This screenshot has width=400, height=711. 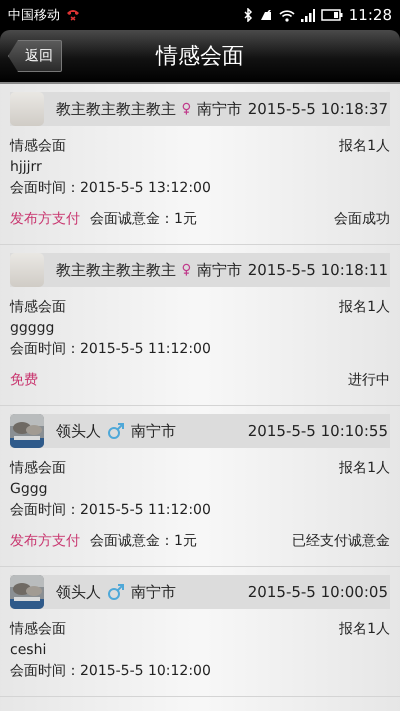 I want to click on meeting-status: 会面成功, so click(x=362, y=219).